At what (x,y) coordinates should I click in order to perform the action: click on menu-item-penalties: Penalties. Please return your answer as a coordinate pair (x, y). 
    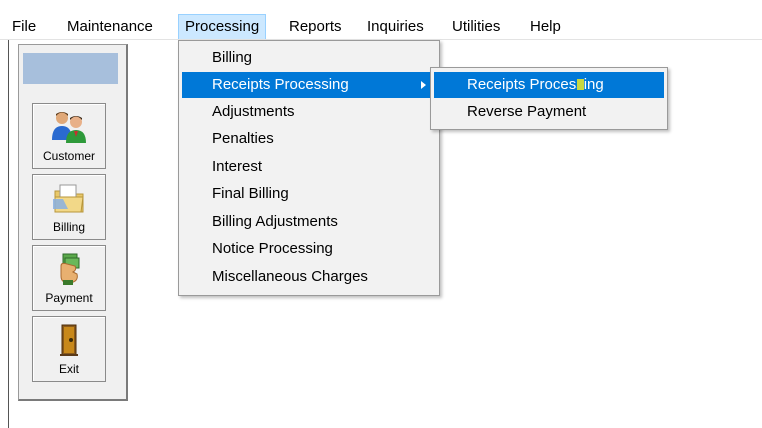
    Looking at the image, I should click on (309, 139).